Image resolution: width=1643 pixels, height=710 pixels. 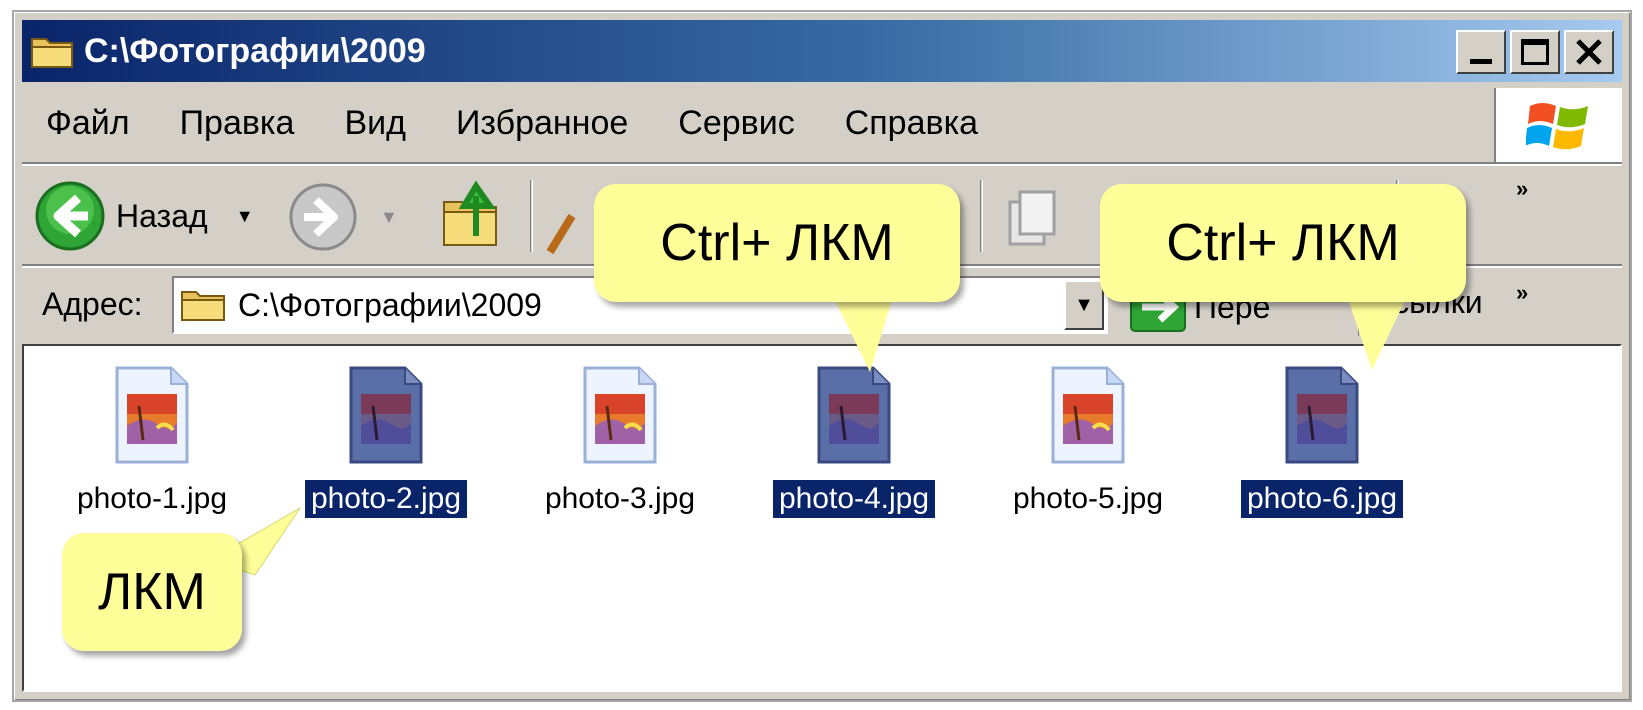 What do you see at coordinates (162, 215) in the screenshot?
I see `back-label: Назад` at bounding box center [162, 215].